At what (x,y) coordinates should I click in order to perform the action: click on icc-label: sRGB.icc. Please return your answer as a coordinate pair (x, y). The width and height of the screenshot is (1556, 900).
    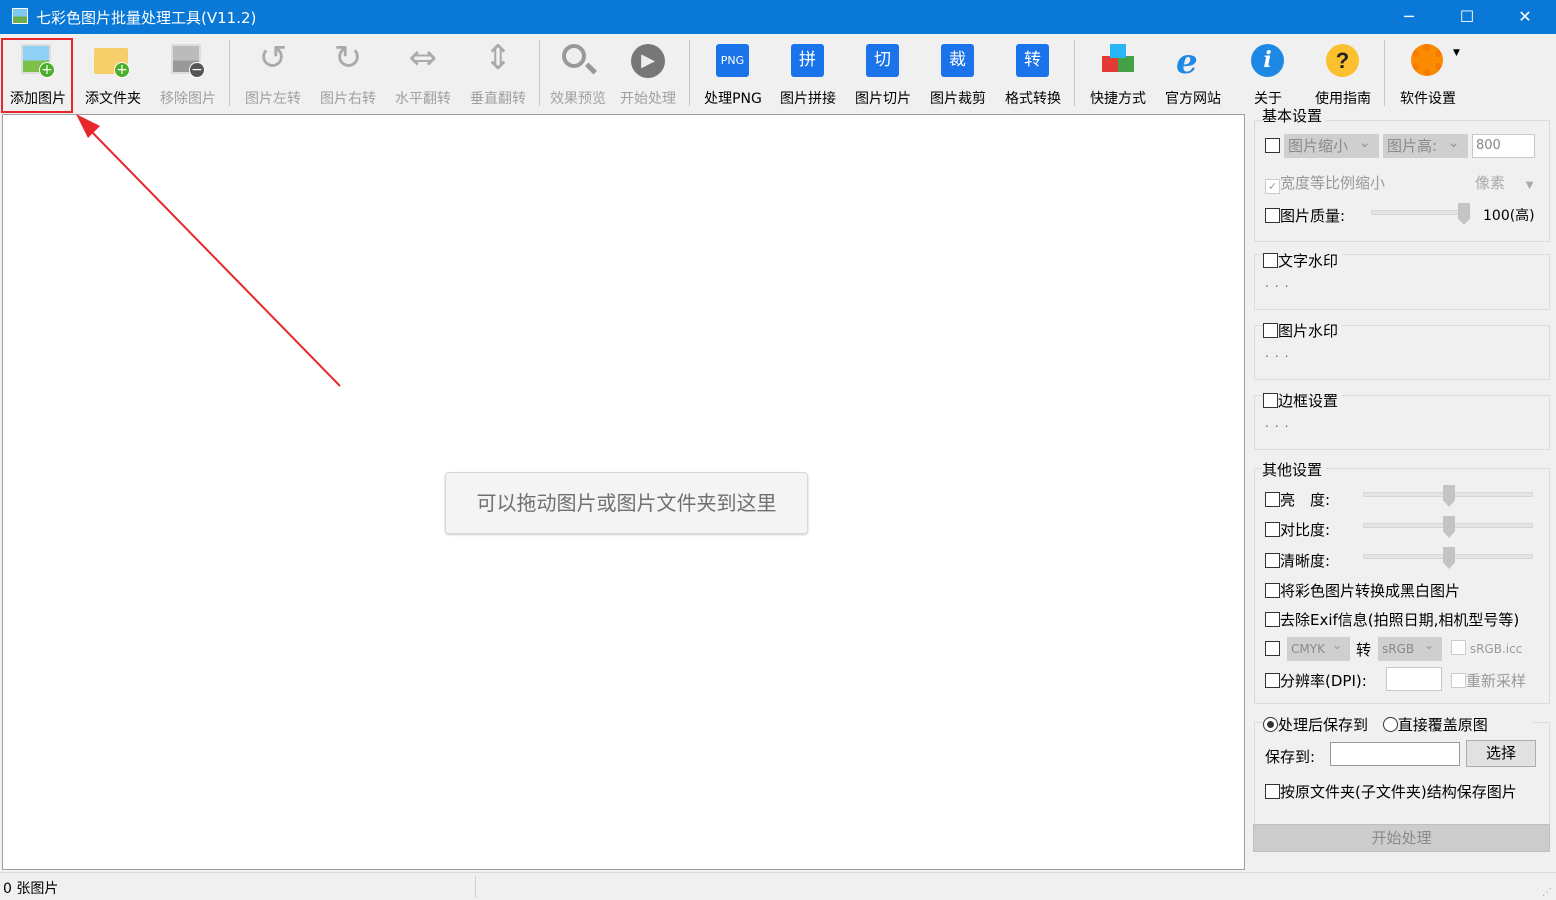
    Looking at the image, I should click on (1496, 649).